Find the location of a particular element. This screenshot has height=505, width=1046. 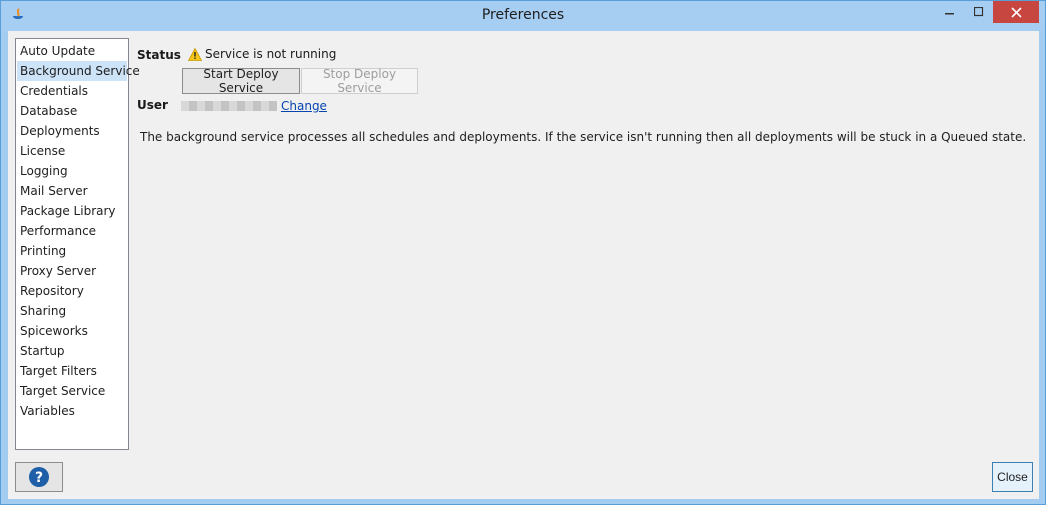

user-value: Change is located at coordinates (254, 106).